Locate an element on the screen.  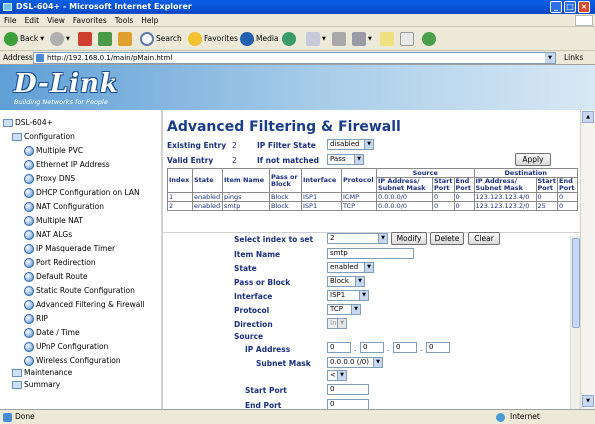
subnet-prefix-select: < ▼ is located at coordinates (337, 375).